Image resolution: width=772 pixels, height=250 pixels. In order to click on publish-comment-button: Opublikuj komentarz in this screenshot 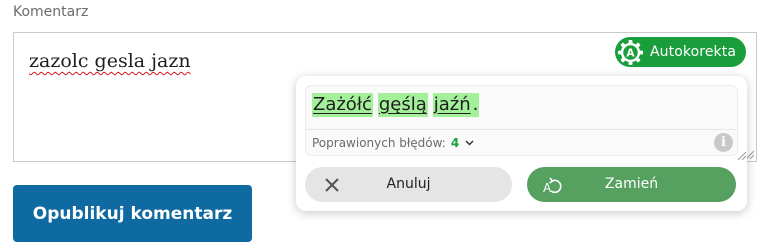, I will do `click(132, 213)`.